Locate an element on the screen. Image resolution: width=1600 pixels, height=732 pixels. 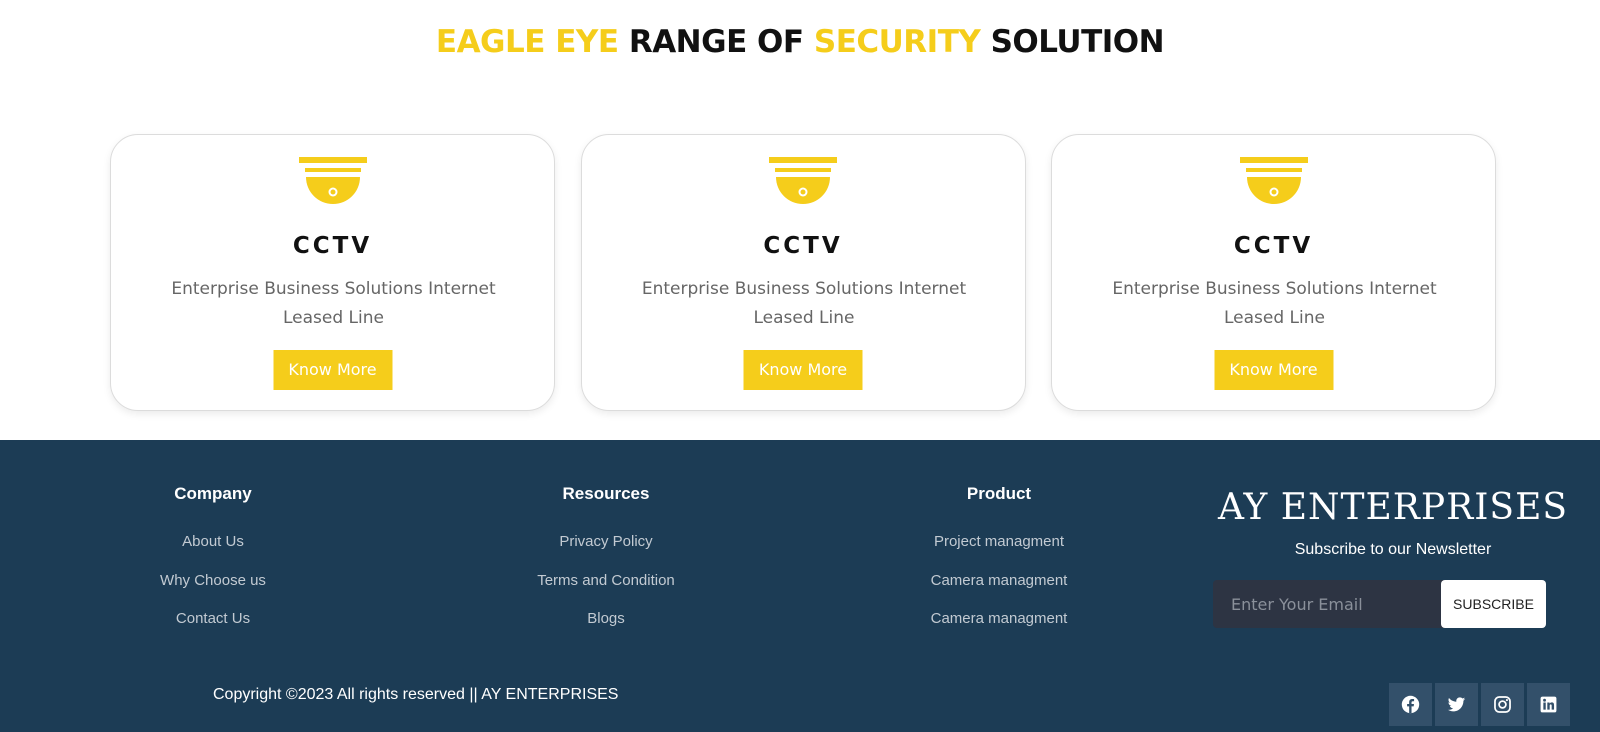
twitter-link is located at coordinates (1456, 704).